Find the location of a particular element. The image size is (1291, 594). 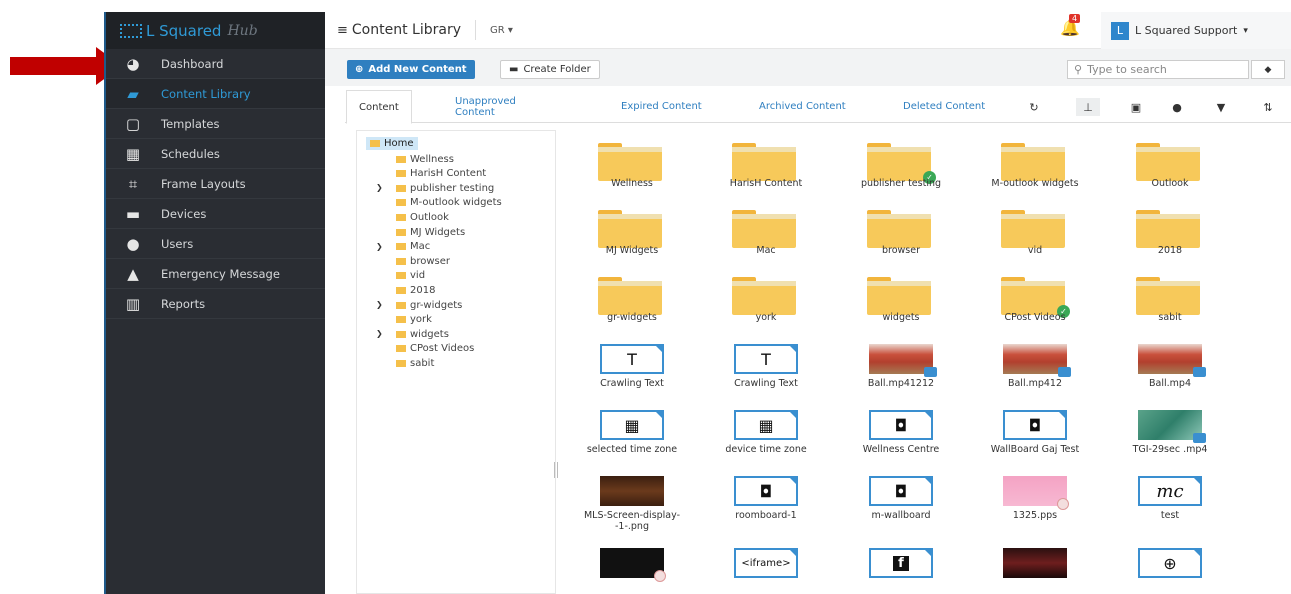

sidebar-item-devices: ▬ Devices is located at coordinates (215, 214).